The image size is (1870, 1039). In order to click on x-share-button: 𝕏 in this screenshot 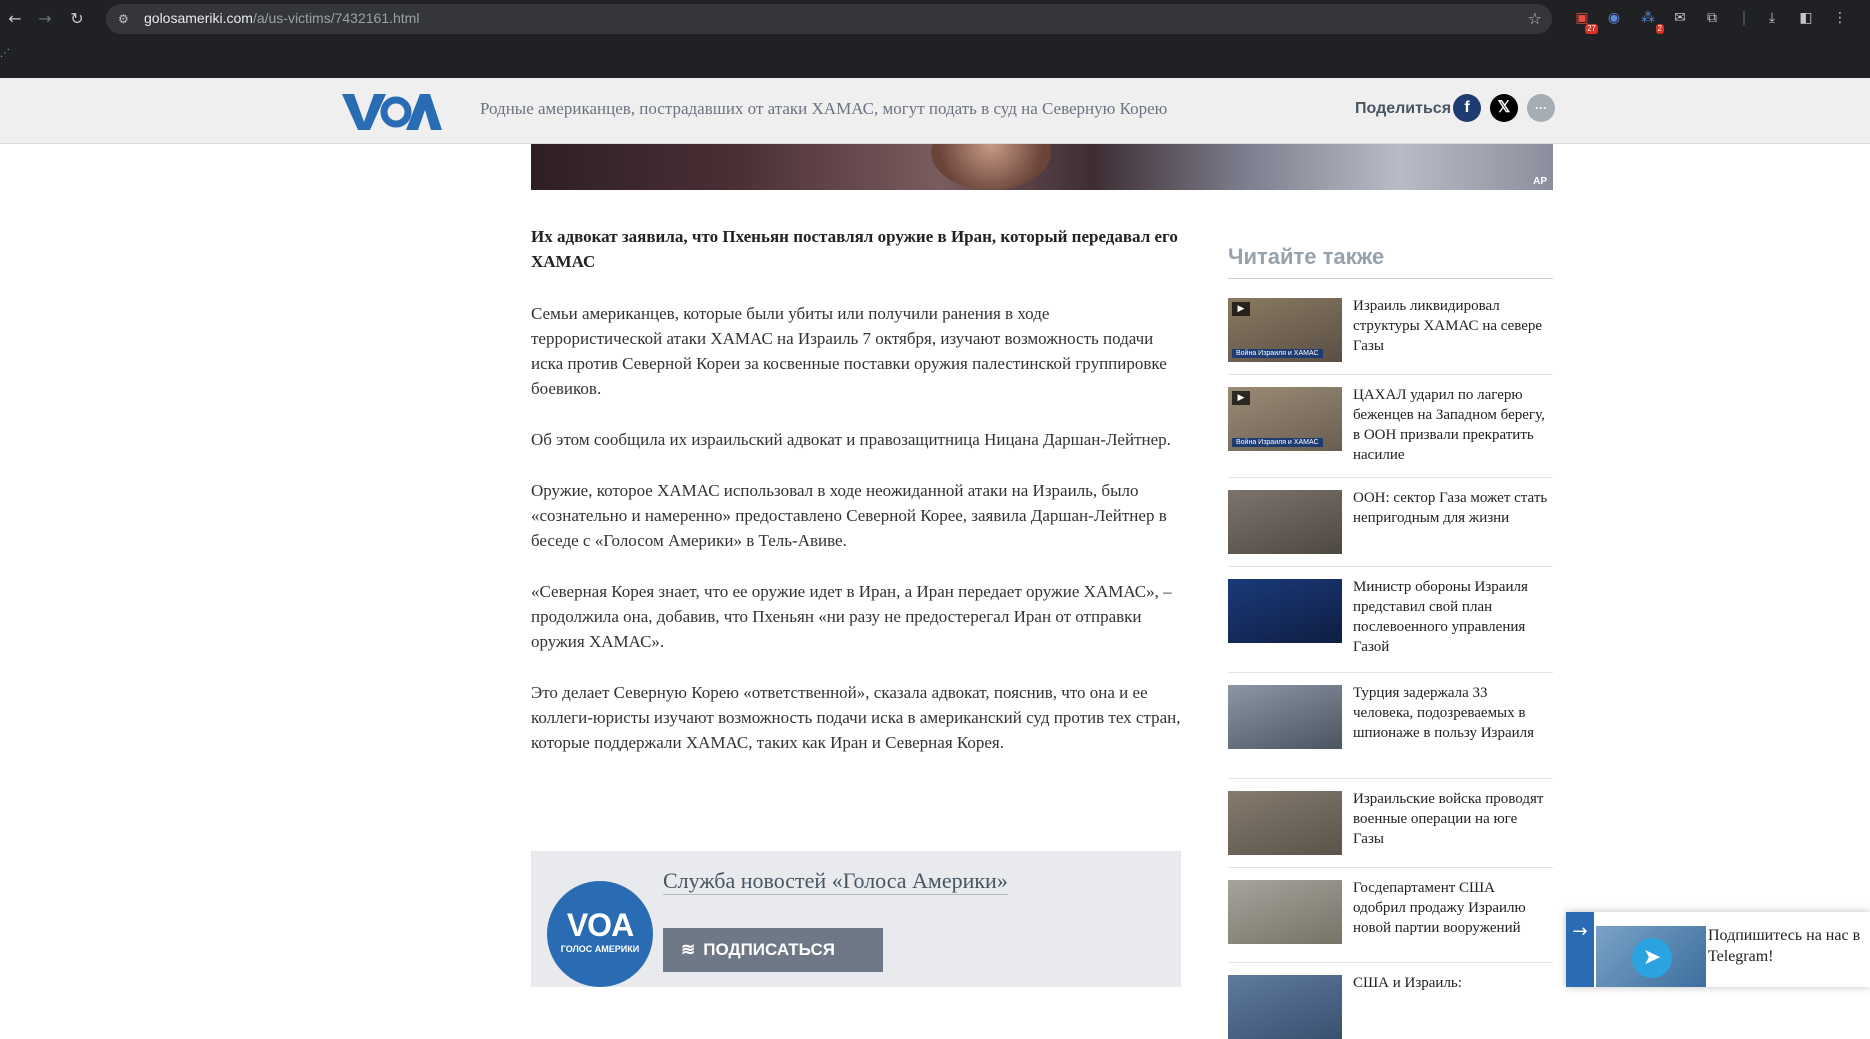, I will do `click(1504, 108)`.